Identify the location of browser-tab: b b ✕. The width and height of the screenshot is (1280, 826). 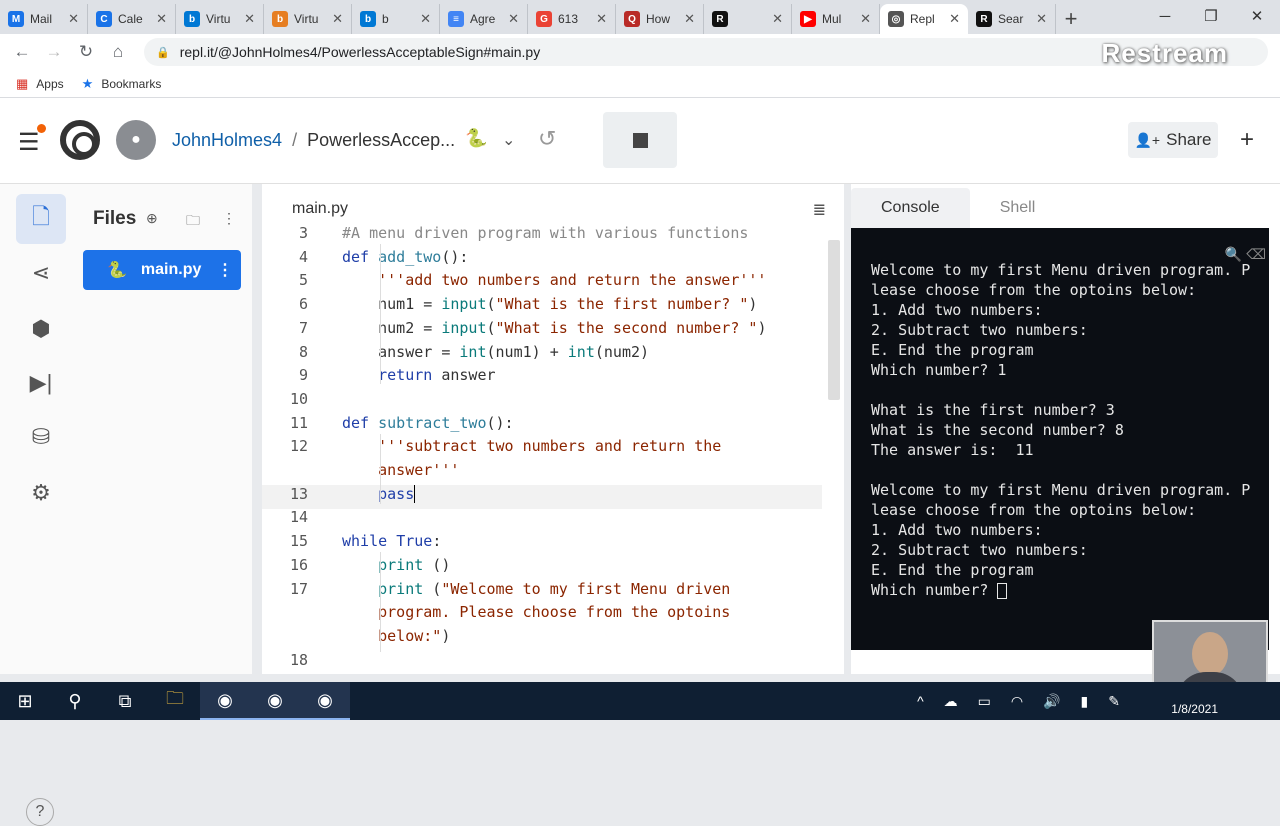
(396, 19).